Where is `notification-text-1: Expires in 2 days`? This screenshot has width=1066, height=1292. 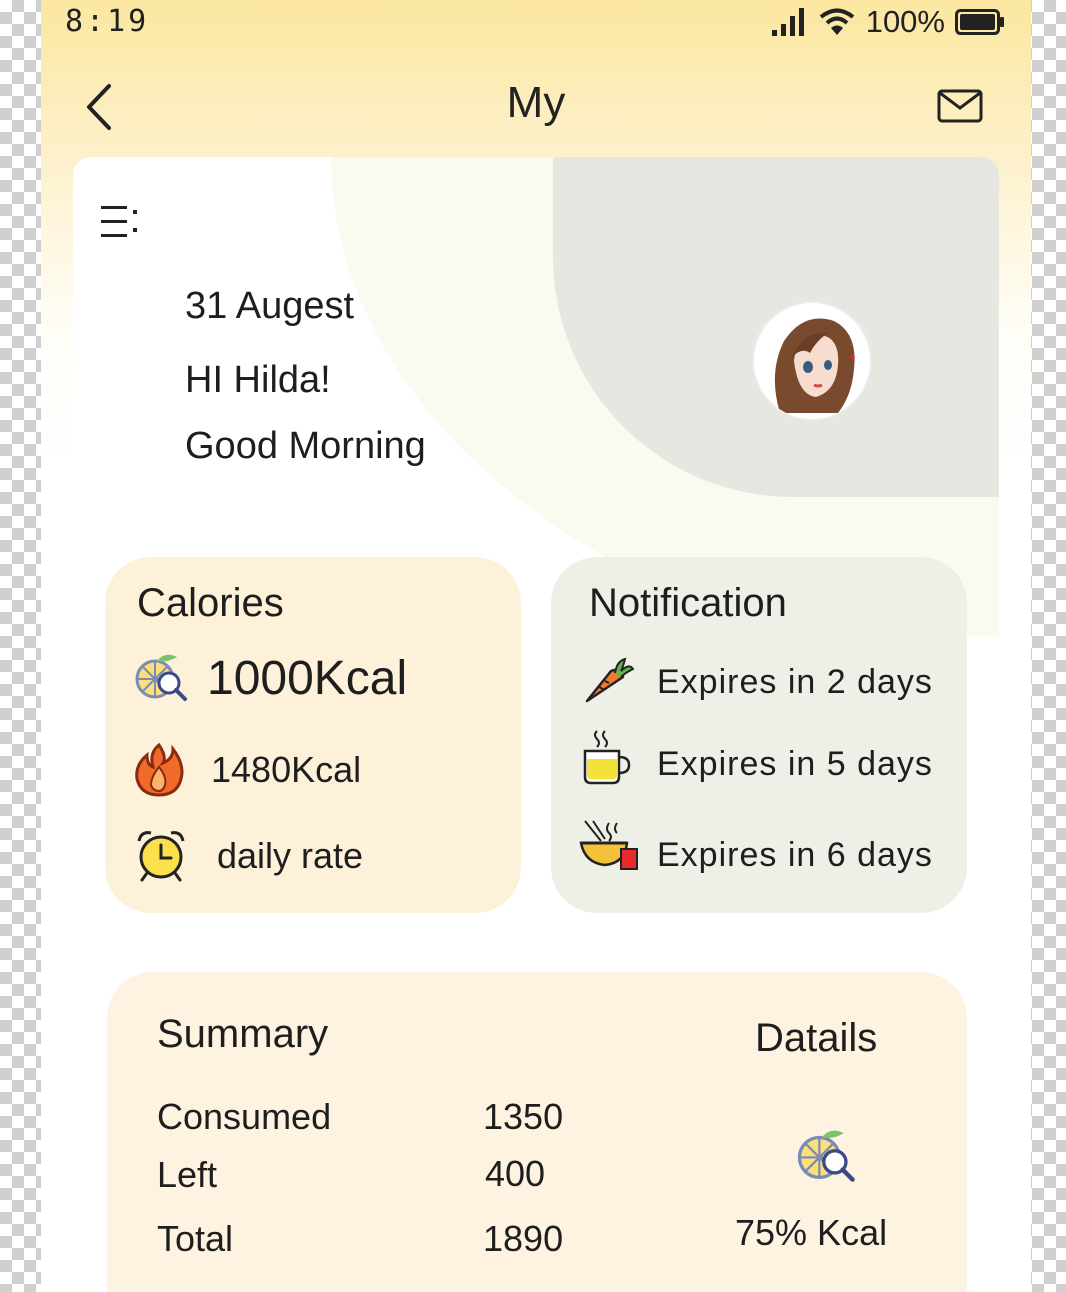
notification-text-1: Expires in 2 days is located at coordinates (795, 682).